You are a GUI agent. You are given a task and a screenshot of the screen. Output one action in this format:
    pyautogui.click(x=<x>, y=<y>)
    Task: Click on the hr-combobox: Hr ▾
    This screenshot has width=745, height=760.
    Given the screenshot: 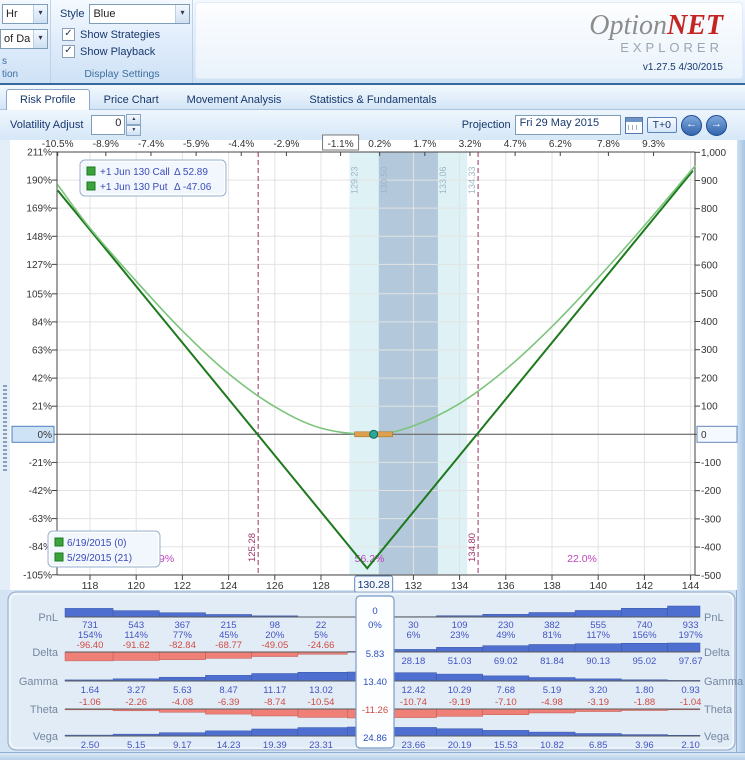 What is the action you would take?
    pyautogui.click(x=25, y=14)
    